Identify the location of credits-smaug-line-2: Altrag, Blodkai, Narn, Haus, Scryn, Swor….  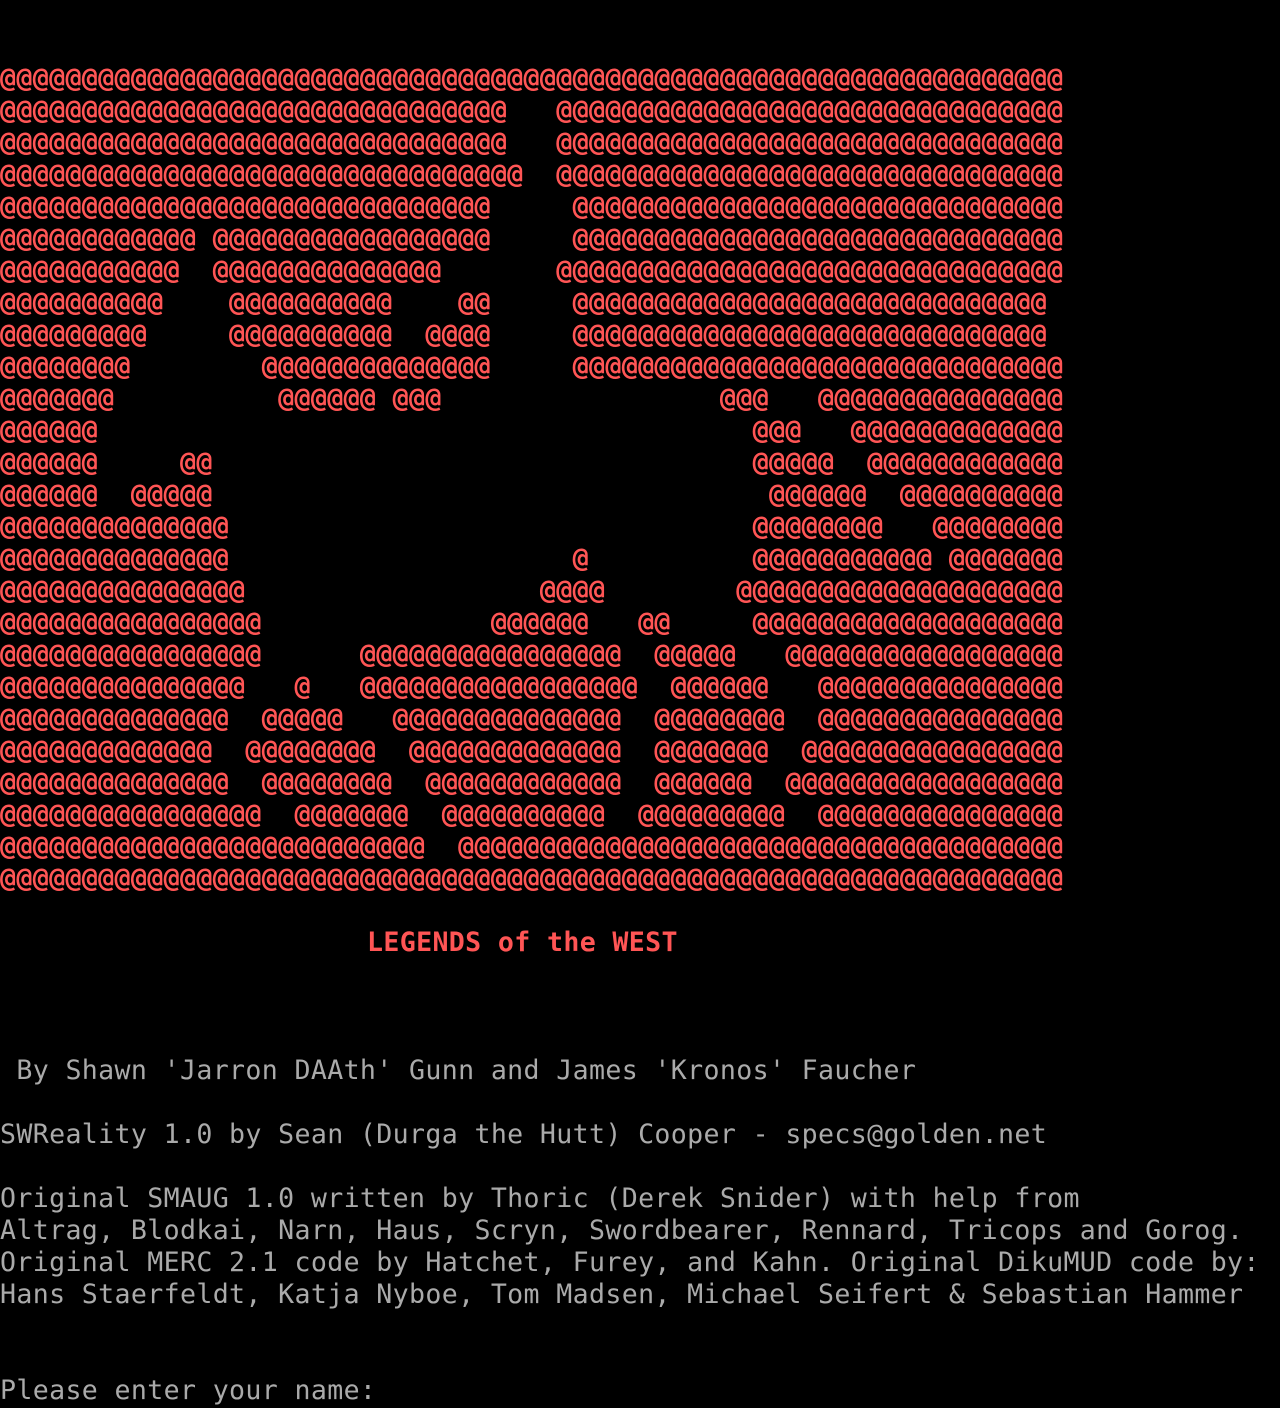
(622, 1230).